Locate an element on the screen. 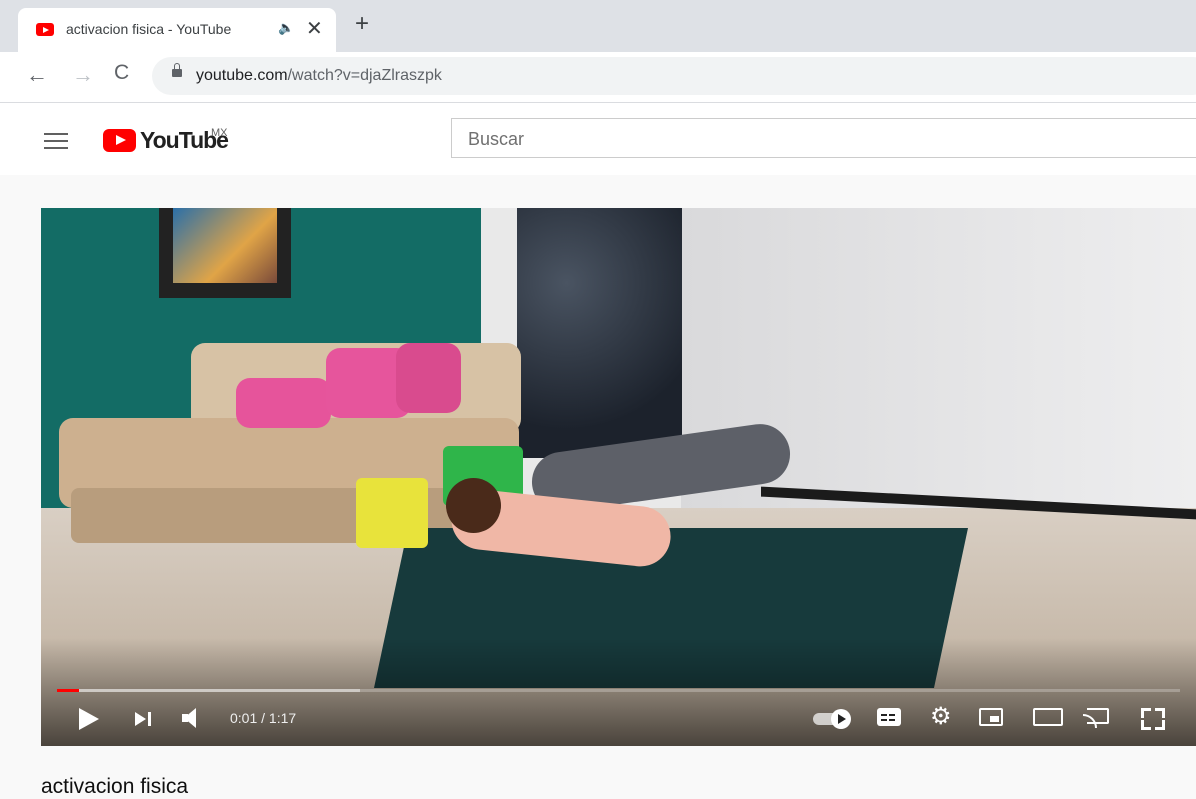 The image size is (1196, 799). country-code: MX is located at coordinates (219, 133).